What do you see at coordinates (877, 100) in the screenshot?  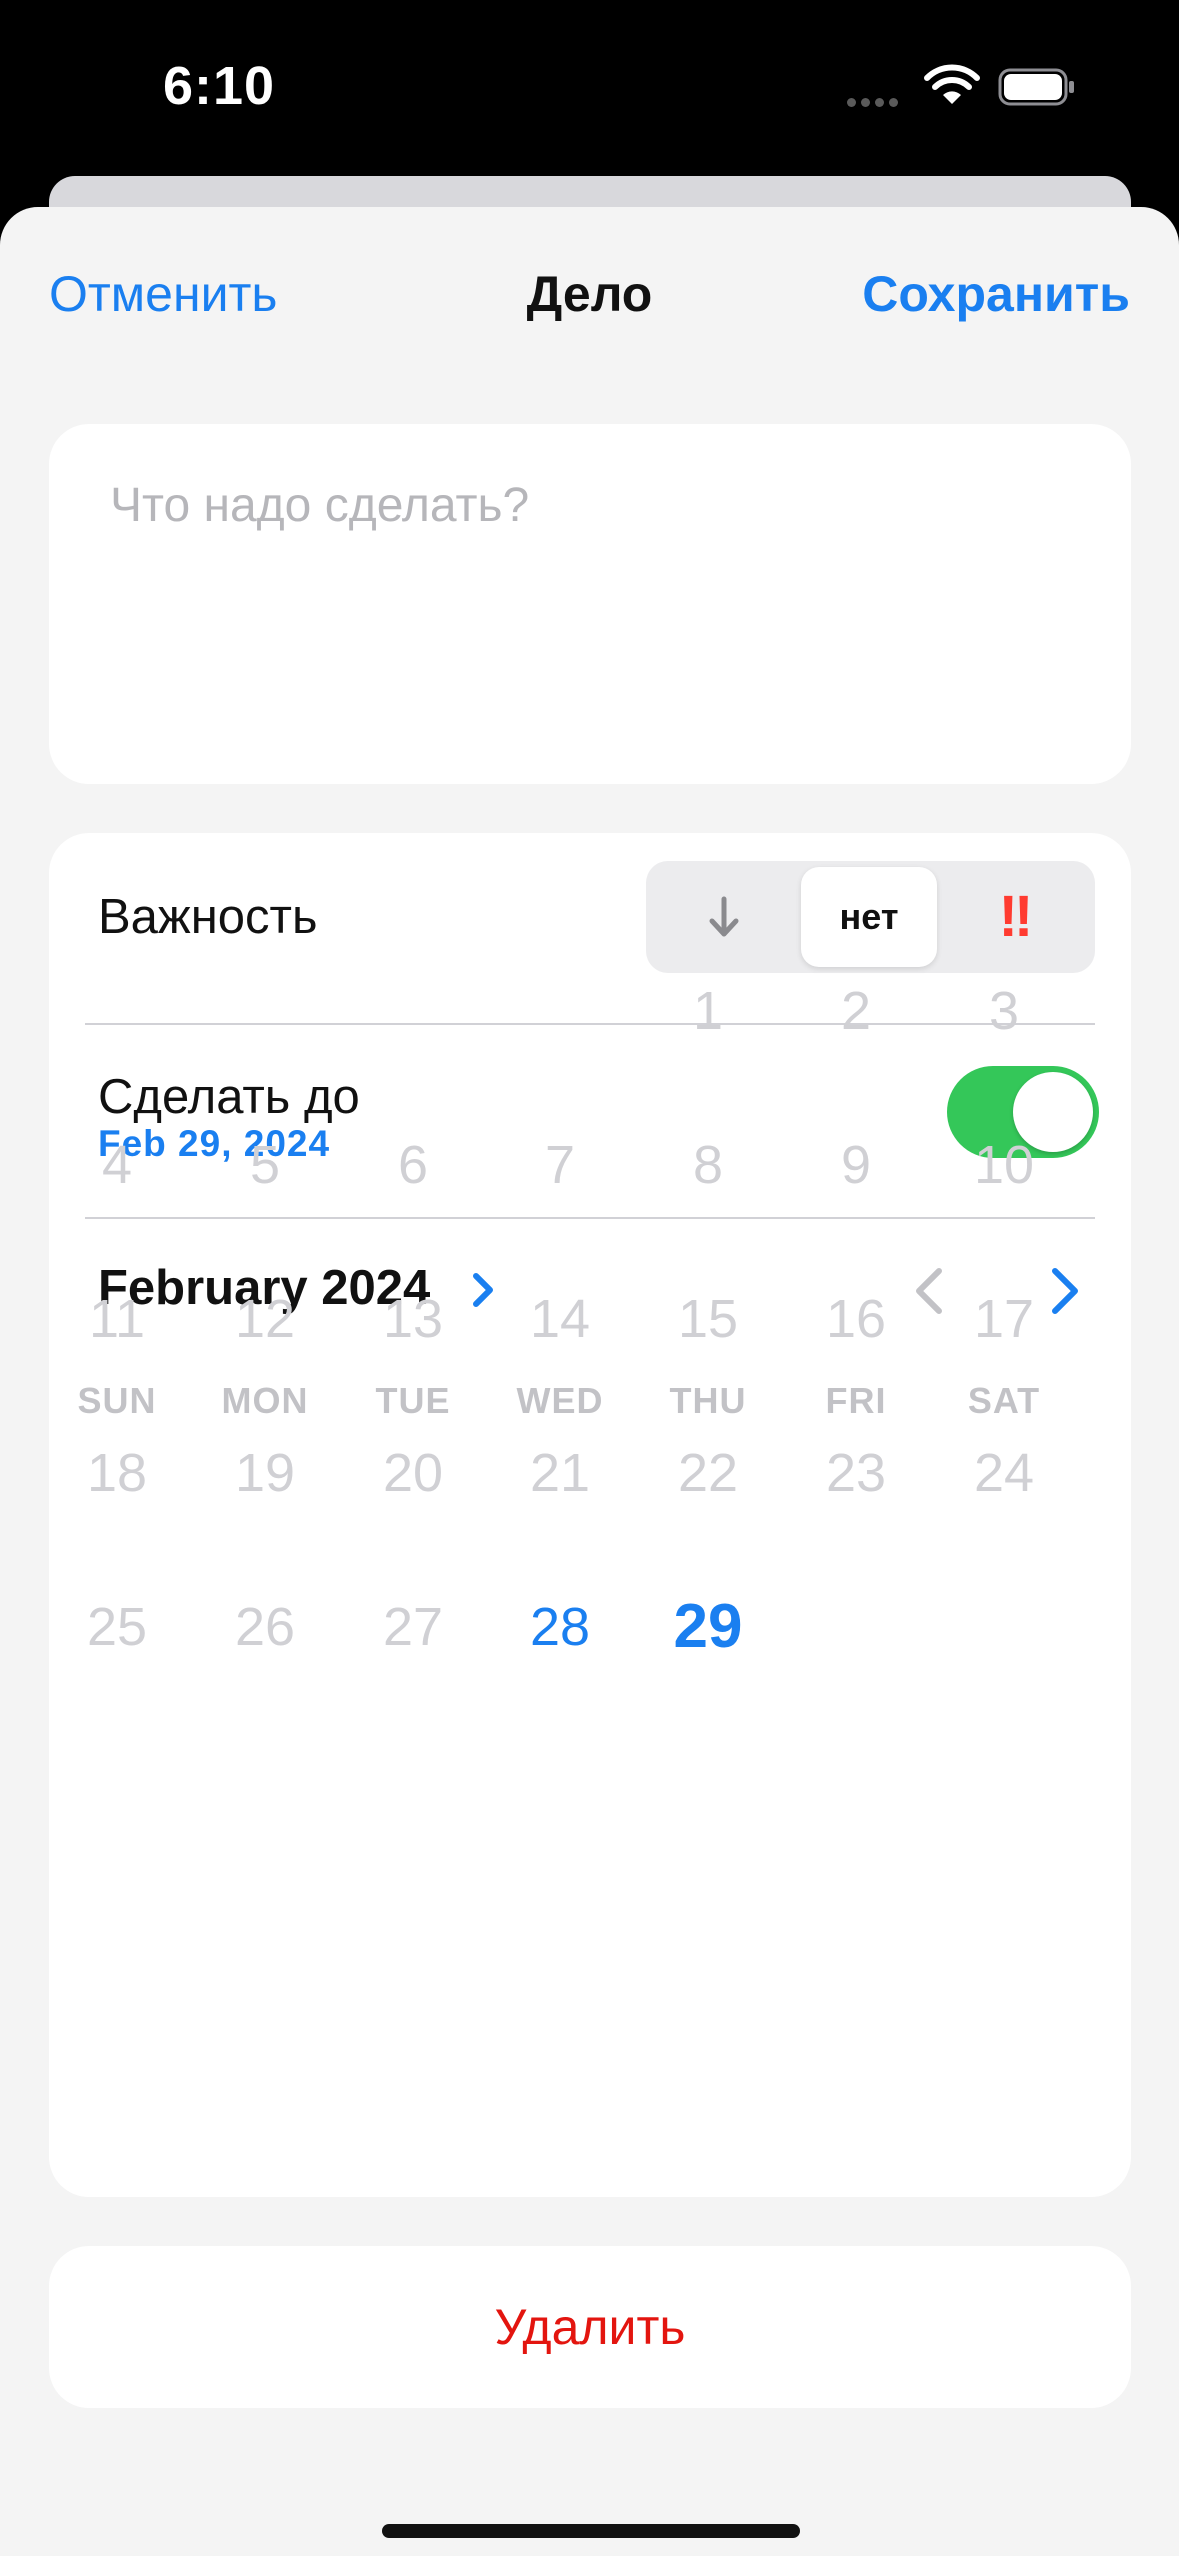 I see `cellular-signal-icon` at bounding box center [877, 100].